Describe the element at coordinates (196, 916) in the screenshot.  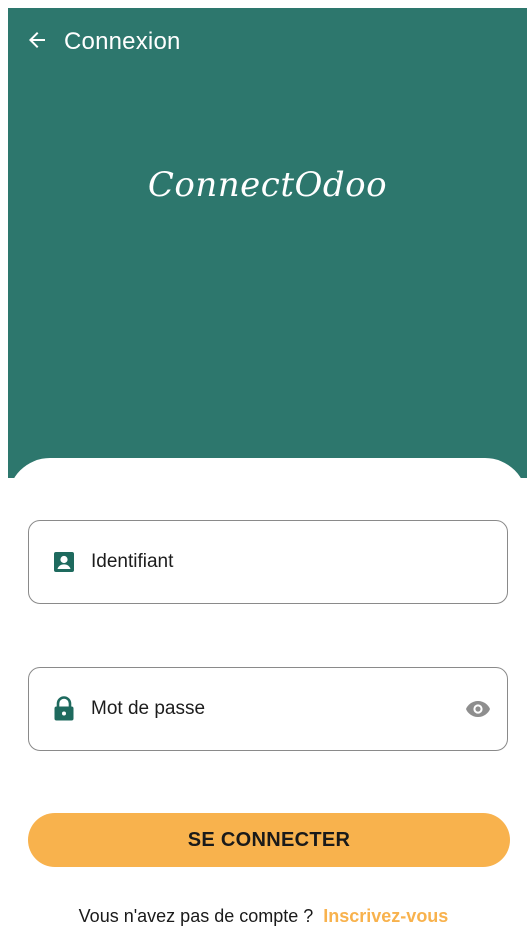
I see `signup-prompt: Vous n'avez pas de compte ?` at that location.